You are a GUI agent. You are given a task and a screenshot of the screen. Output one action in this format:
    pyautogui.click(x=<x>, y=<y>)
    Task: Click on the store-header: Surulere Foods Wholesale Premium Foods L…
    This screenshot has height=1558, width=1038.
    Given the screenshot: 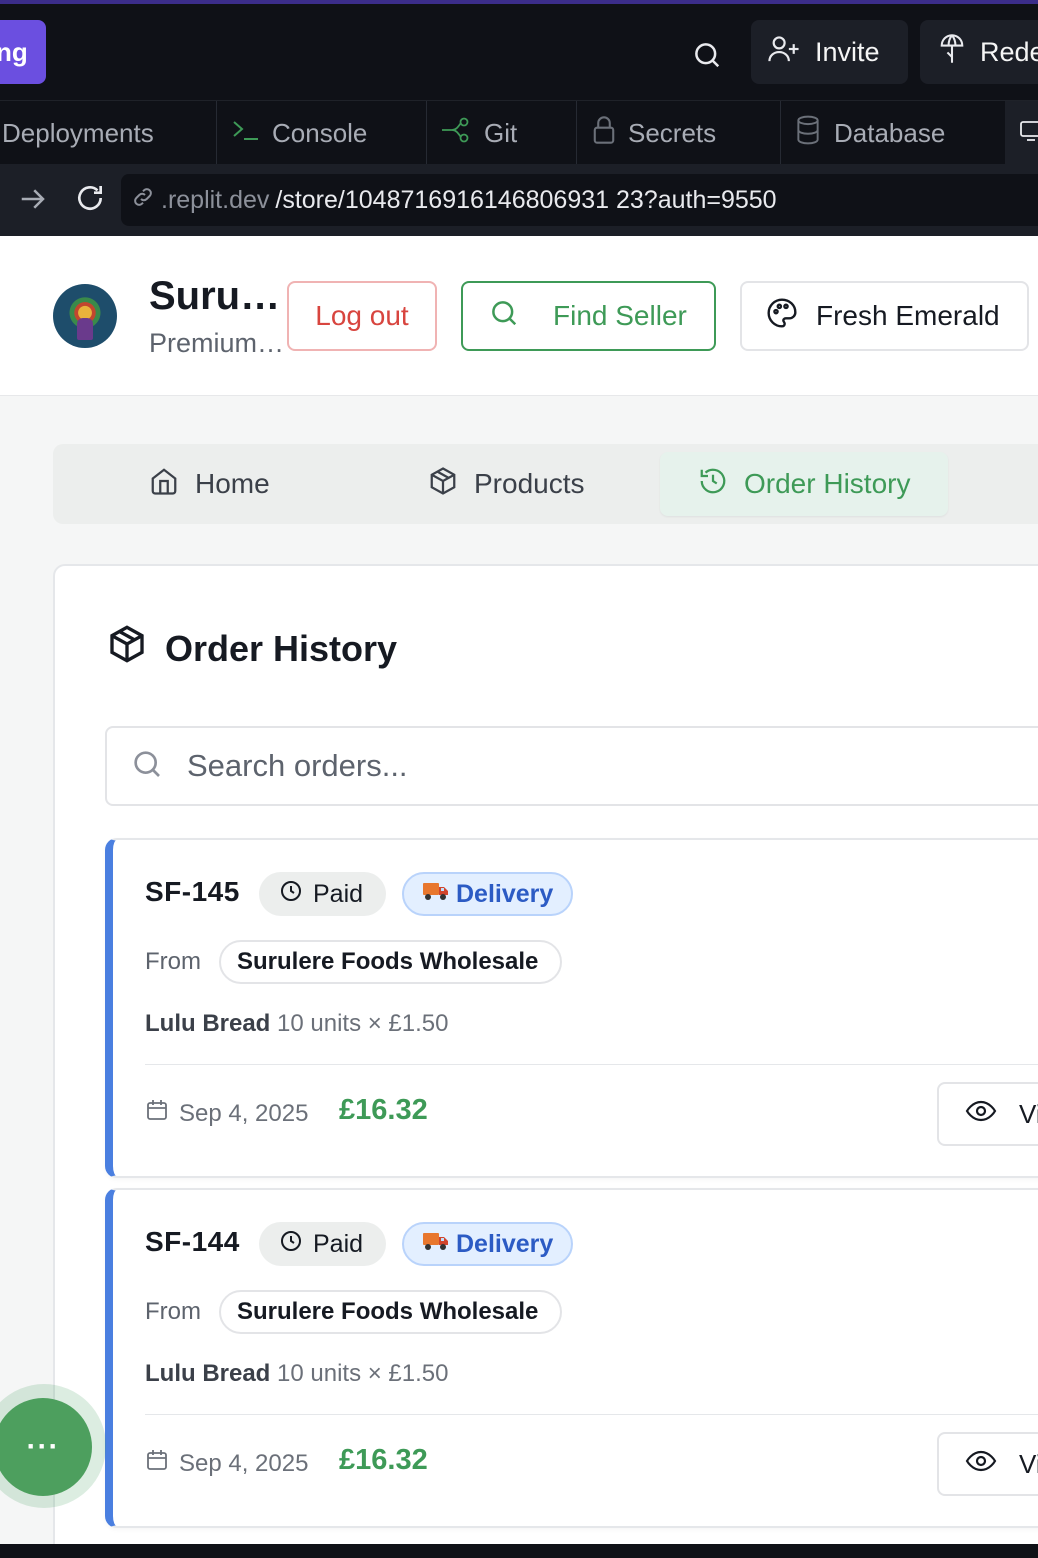 What is the action you would take?
    pyautogui.click(x=519, y=316)
    